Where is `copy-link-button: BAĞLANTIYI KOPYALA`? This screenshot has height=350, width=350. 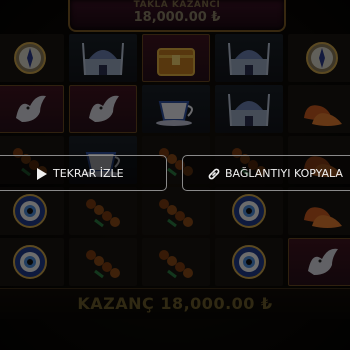
copy-link-button: BAĞLANTIYI KOPYALA is located at coordinates (266, 173).